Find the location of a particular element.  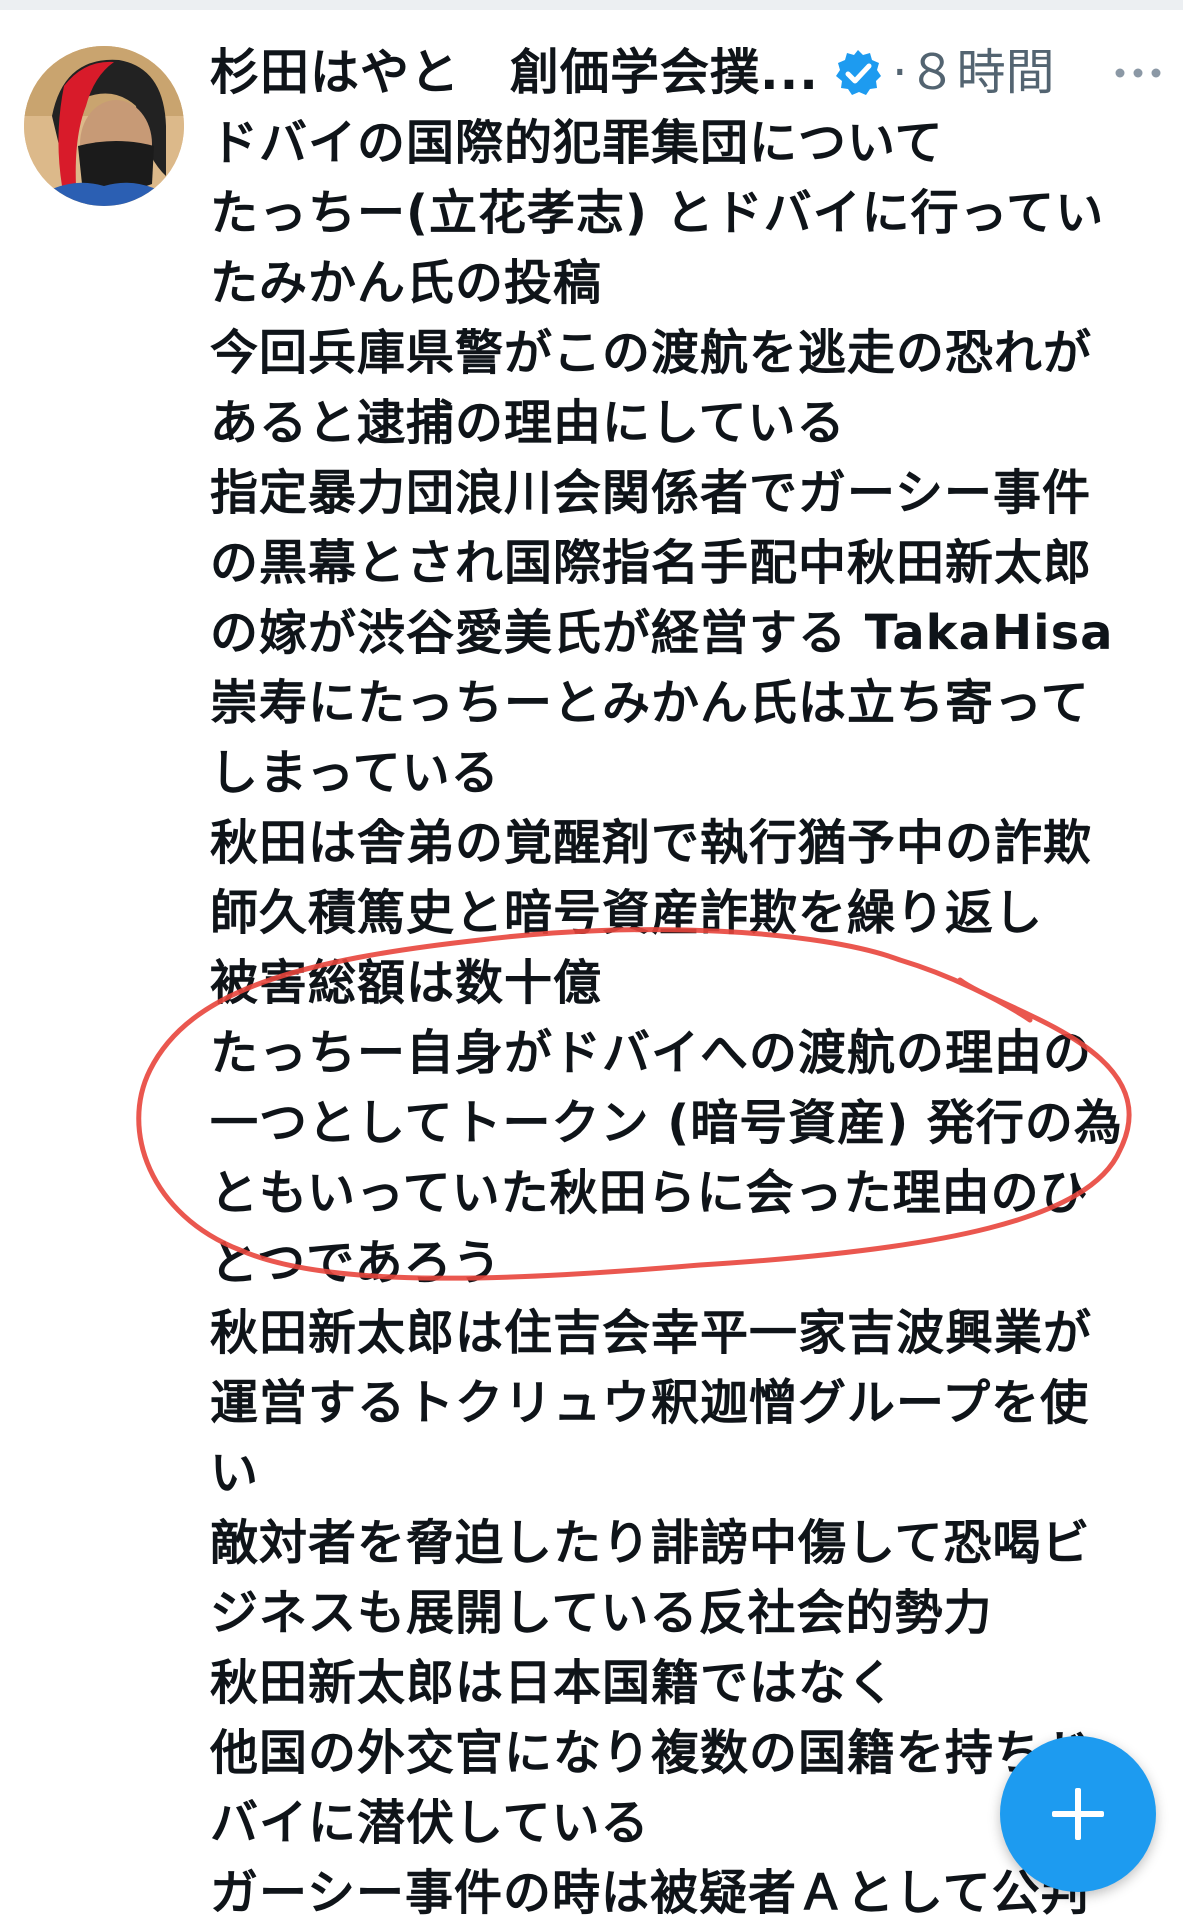

tweet-line: 秋田新太郎は住吉会幸平一家吉波興業が is located at coordinates (651, 1333).